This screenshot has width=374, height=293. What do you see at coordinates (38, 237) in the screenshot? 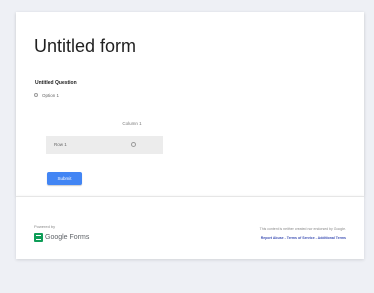
I see `google-forms-icon` at bounding box center [38, 237].